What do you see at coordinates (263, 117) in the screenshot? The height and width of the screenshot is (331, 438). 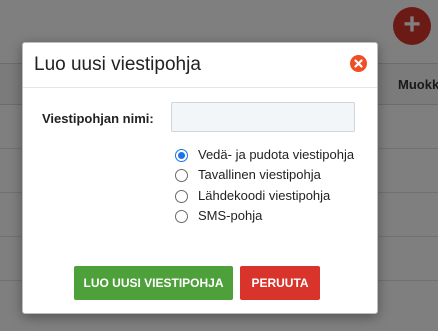 I see `template-name-input` at bounding box center [263, 117].